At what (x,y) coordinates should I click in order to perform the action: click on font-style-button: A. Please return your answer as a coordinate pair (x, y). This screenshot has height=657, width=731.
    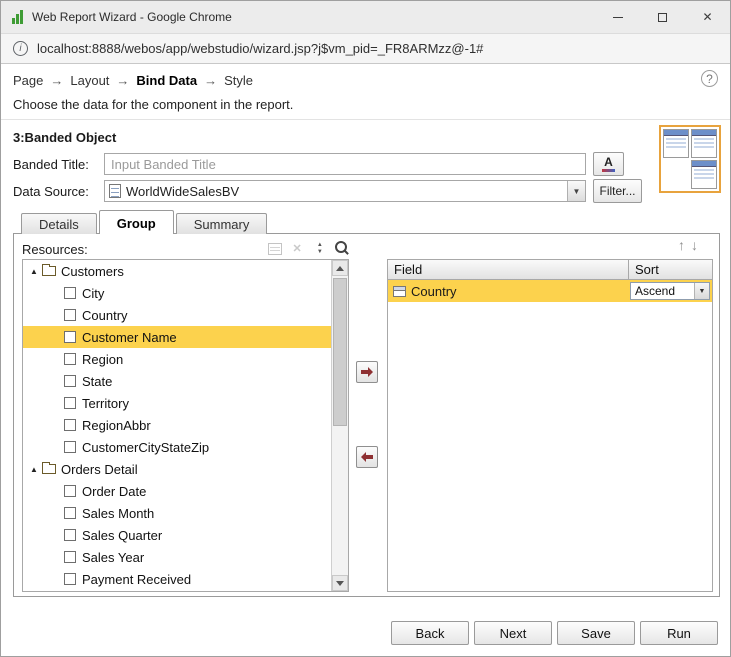
    Looking at the image, I should click on (608, 164).